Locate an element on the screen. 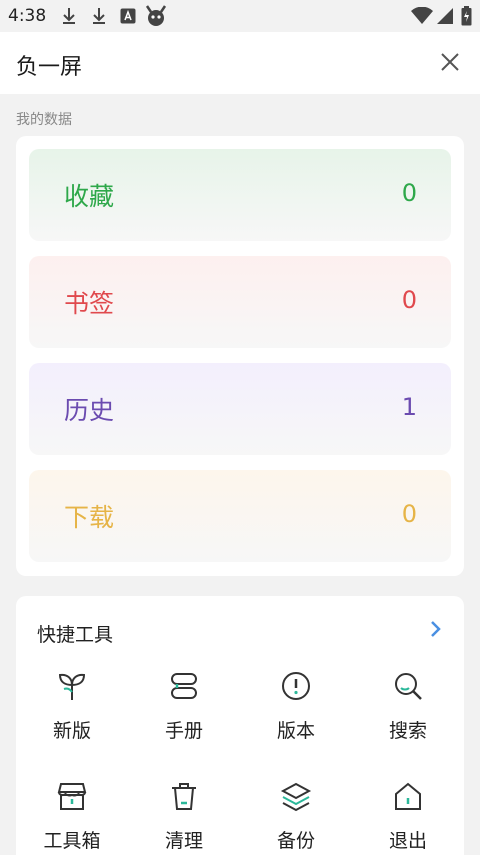 The image size is (480, 855). shop-icon is located at coordinates (72, 796).